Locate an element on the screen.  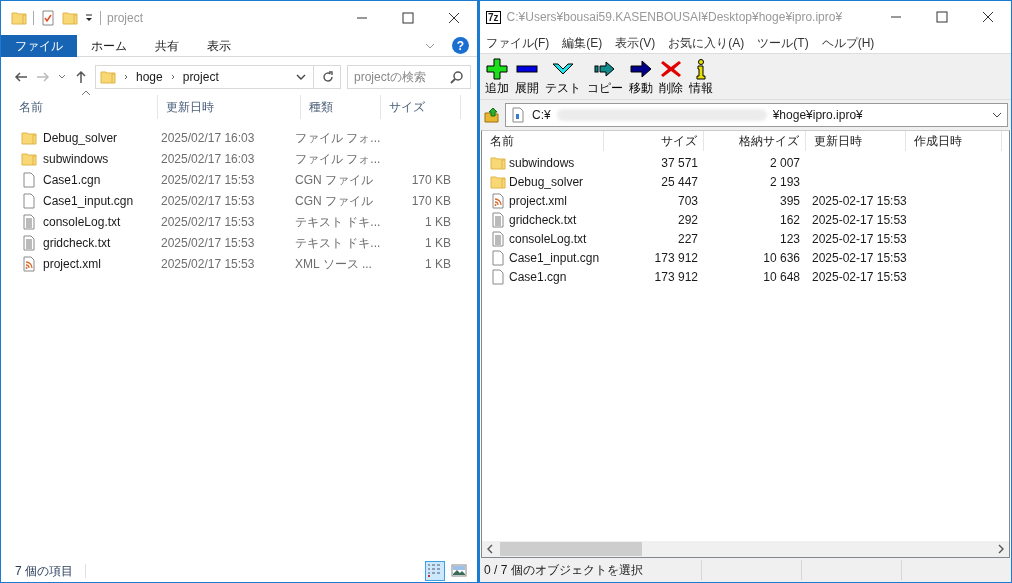
app-logo: 7z is located at coordinates (493, 17).